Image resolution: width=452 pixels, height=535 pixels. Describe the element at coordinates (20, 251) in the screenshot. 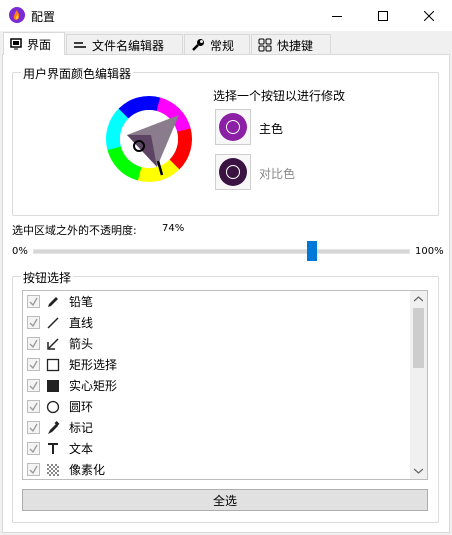

I see `opacity-min-label: 0%` at that location.